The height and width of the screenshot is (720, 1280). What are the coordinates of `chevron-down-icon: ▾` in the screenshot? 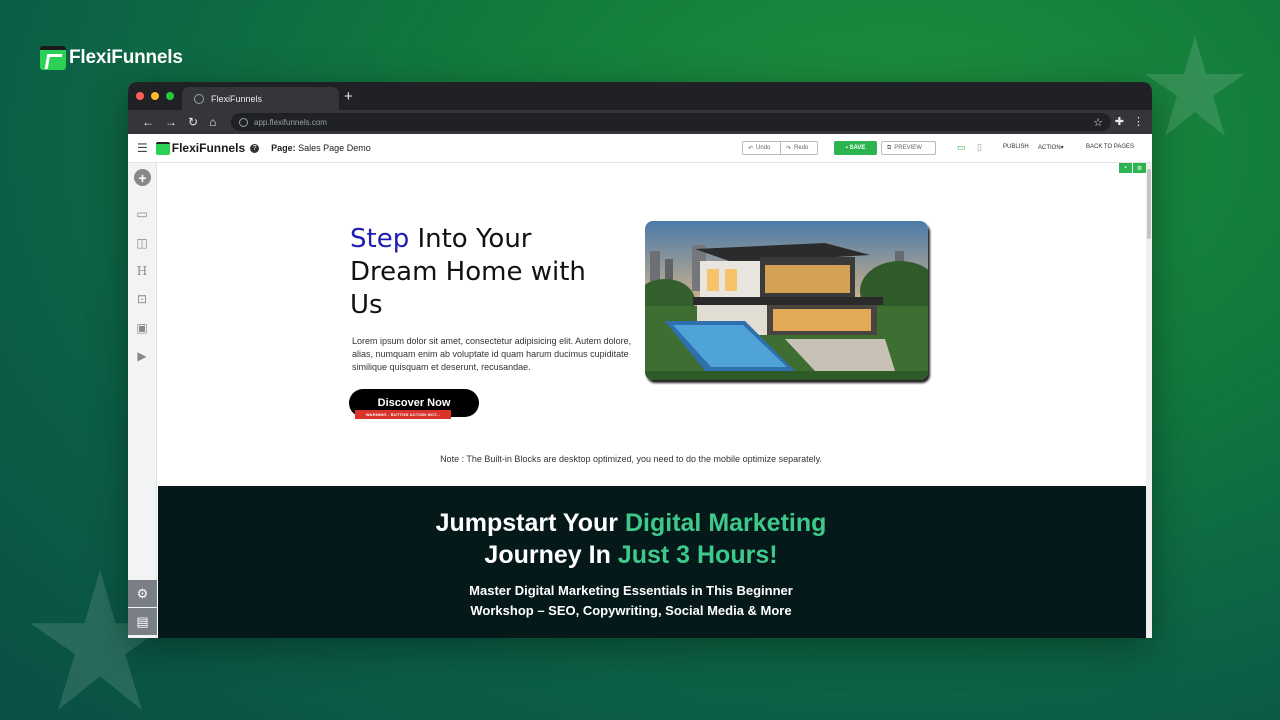 It's located at (1062, 148).